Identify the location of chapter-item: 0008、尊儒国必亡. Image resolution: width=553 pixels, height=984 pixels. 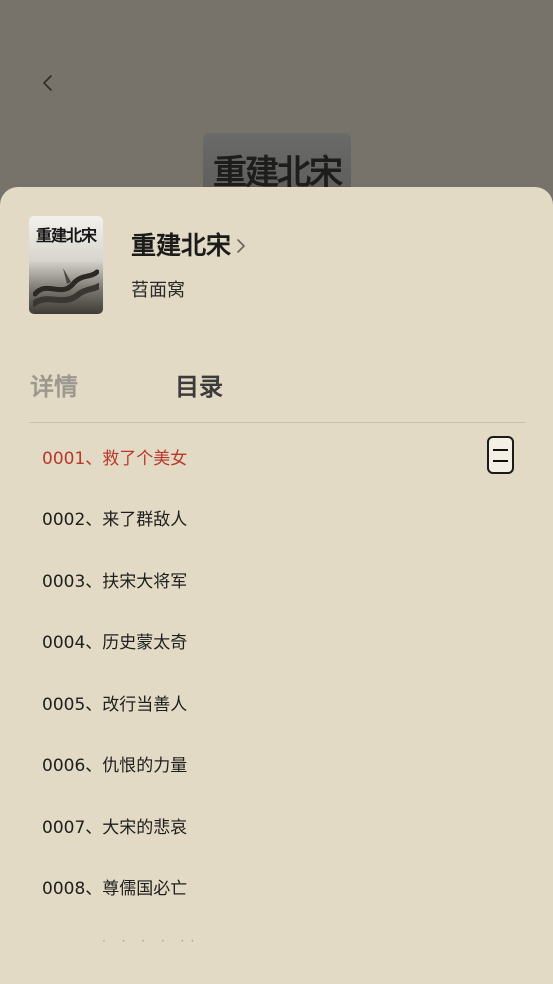
(262, 886).